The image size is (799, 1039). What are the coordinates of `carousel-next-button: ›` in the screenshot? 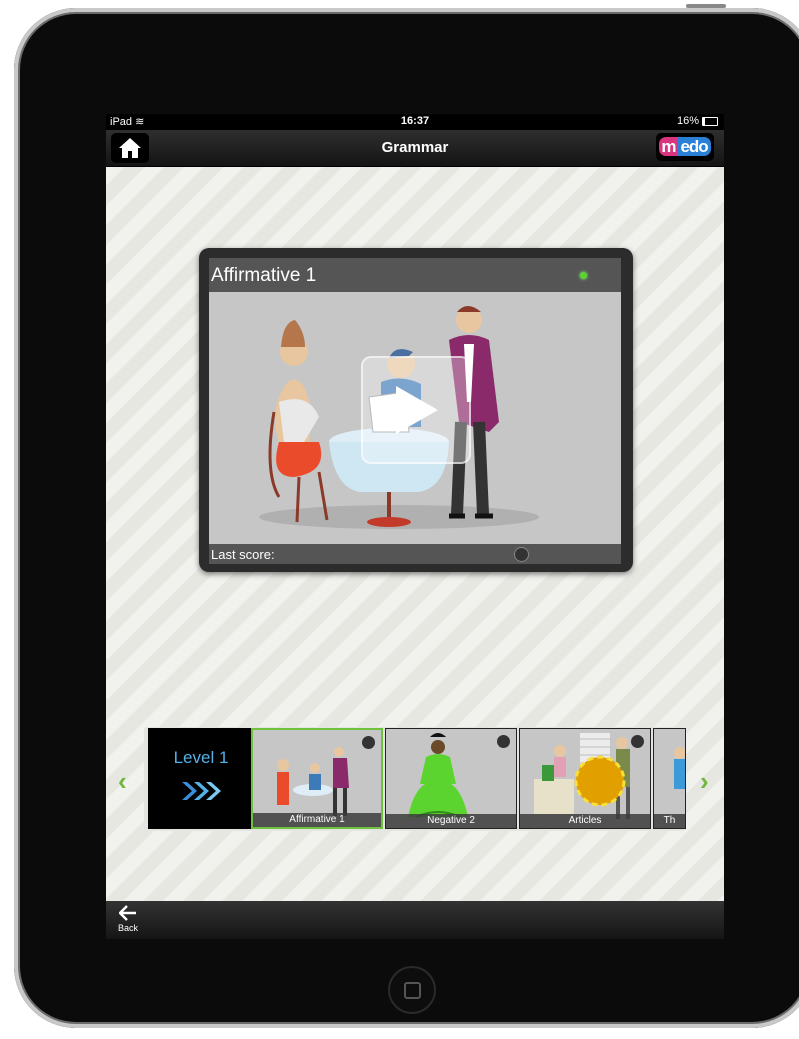 It's located at (704, 781).